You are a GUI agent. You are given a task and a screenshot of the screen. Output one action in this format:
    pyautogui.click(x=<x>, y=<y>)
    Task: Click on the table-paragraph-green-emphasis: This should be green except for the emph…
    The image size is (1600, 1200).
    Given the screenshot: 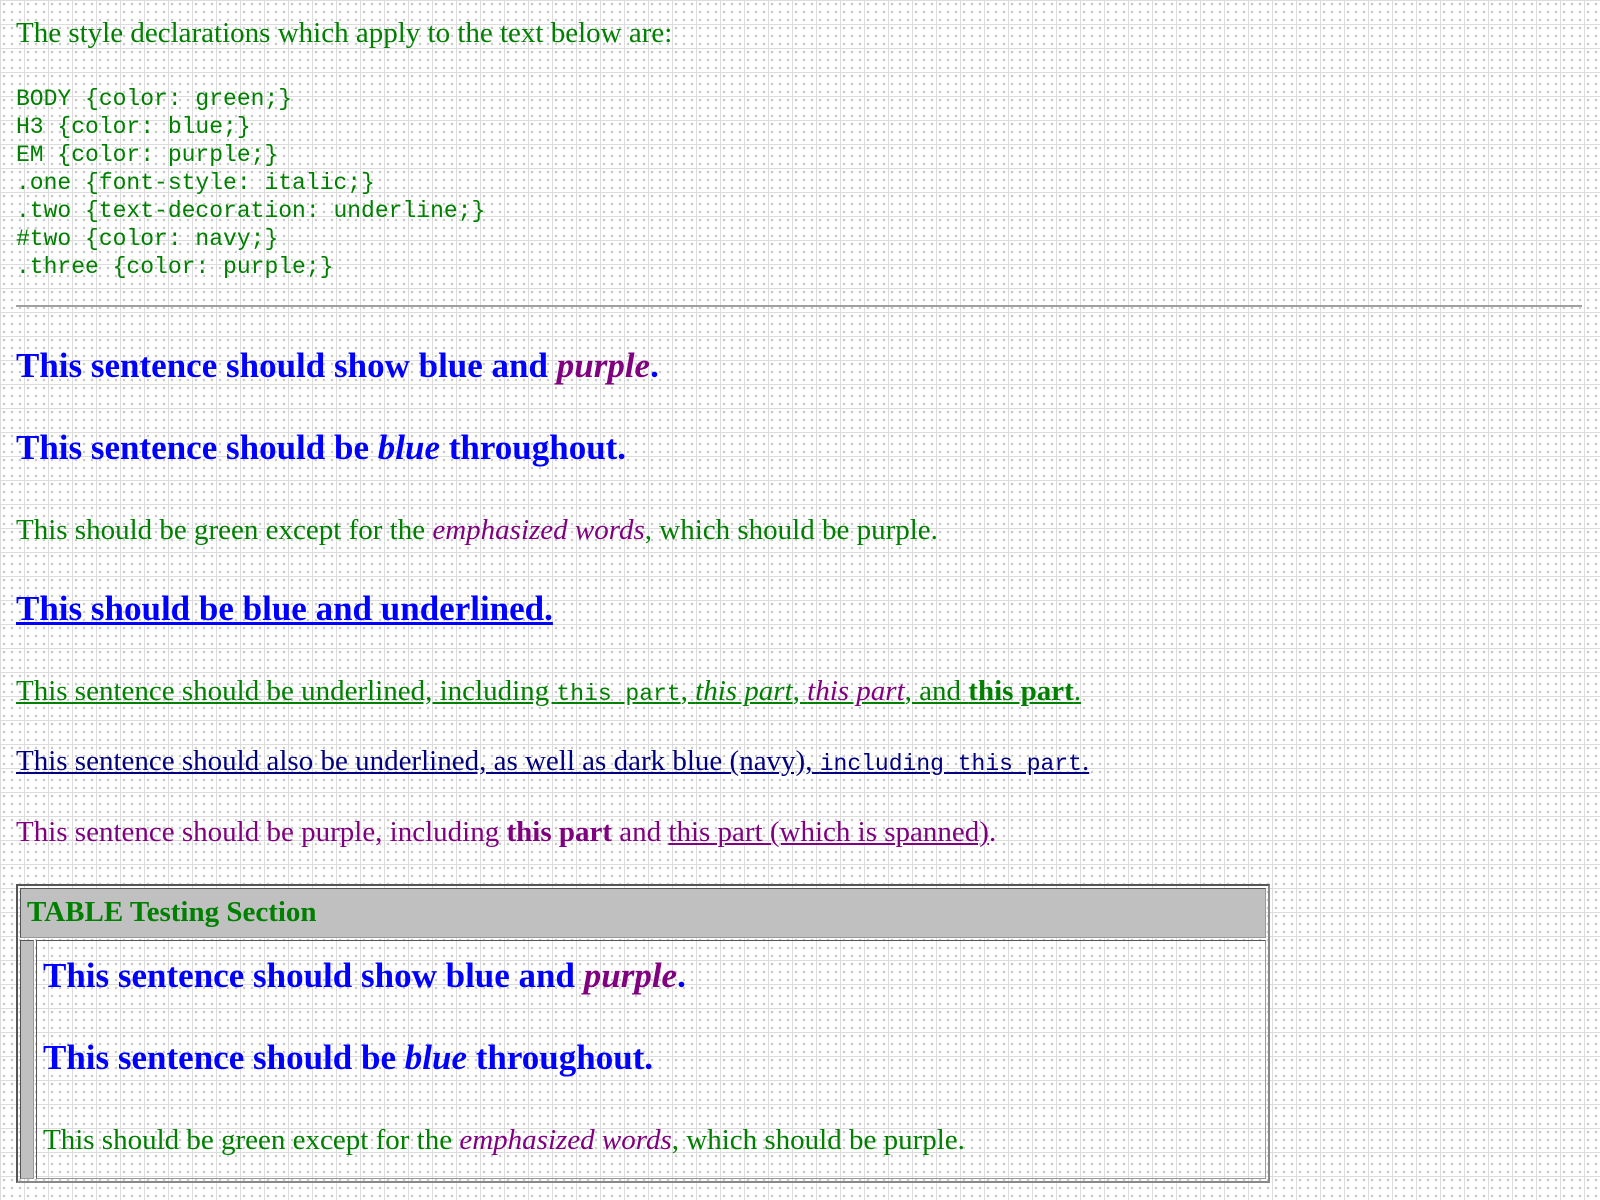 What is the action you would take?
    pyautogui.click(x=651, y=1140)
    